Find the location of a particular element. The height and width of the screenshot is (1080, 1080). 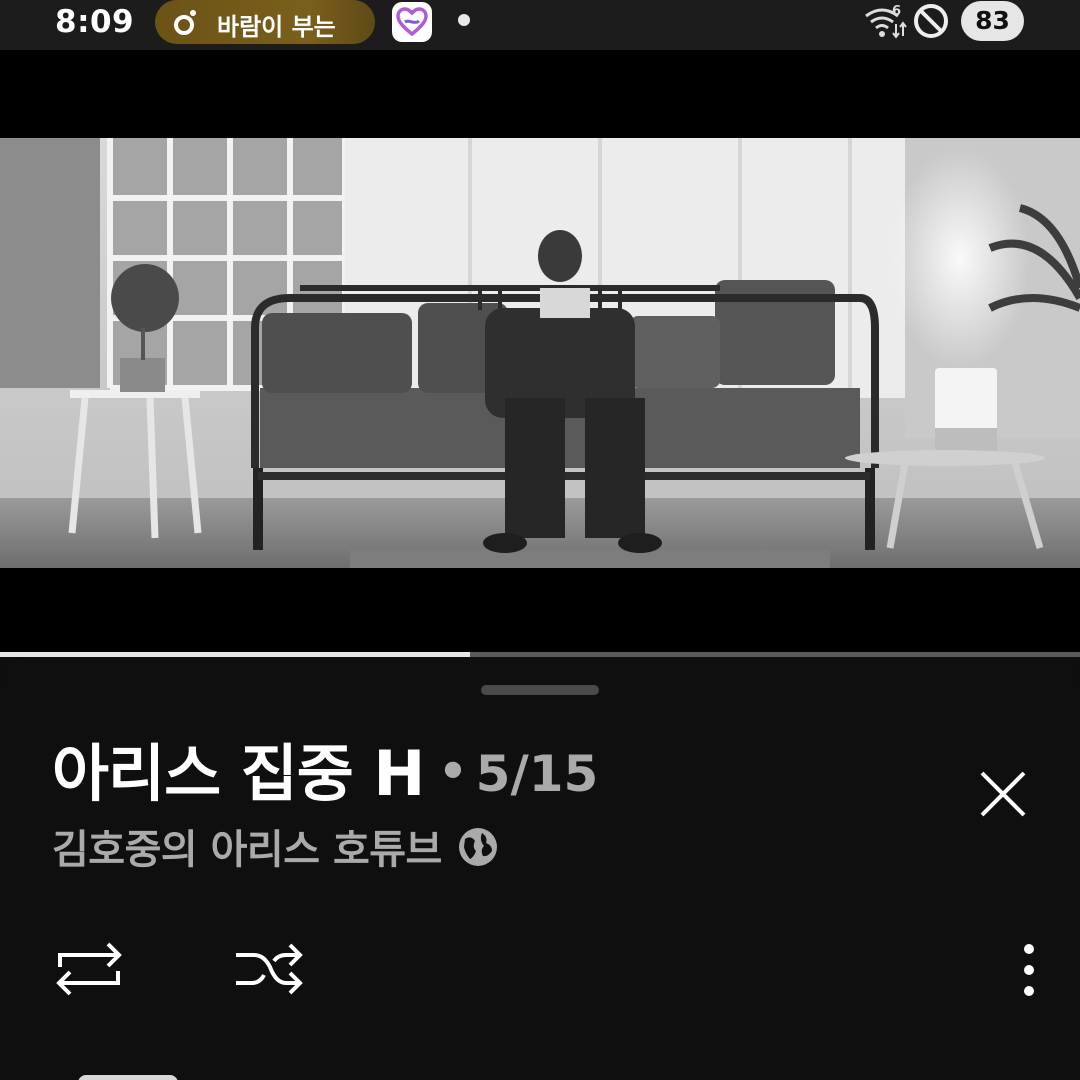

now-playing-text: 바람이 부는 is located at coordinates (276, 27).